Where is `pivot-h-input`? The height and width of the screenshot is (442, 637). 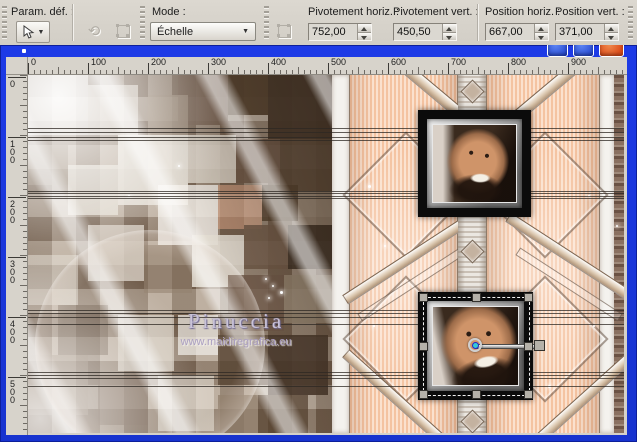
pivot-h-input is located at coordinates (333, 32).